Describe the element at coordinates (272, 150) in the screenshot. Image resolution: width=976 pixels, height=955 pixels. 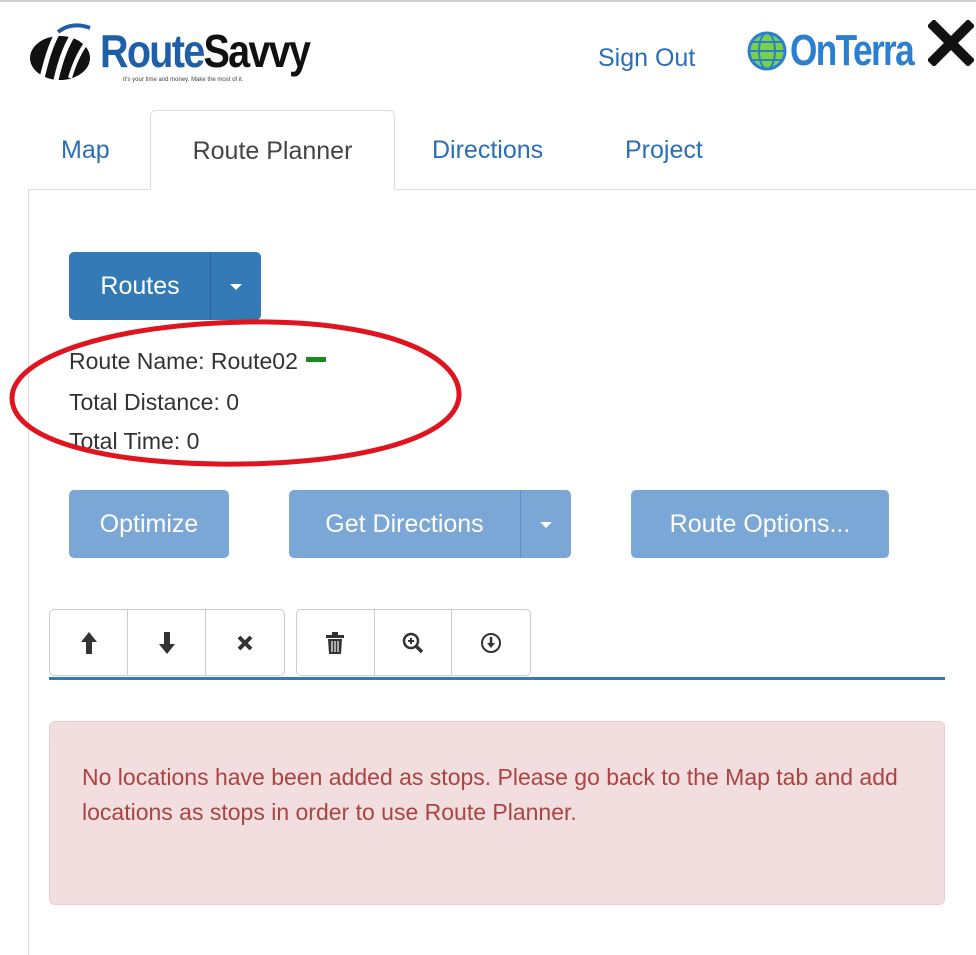
I see `tab-route-planner: Route Planner` at that location.